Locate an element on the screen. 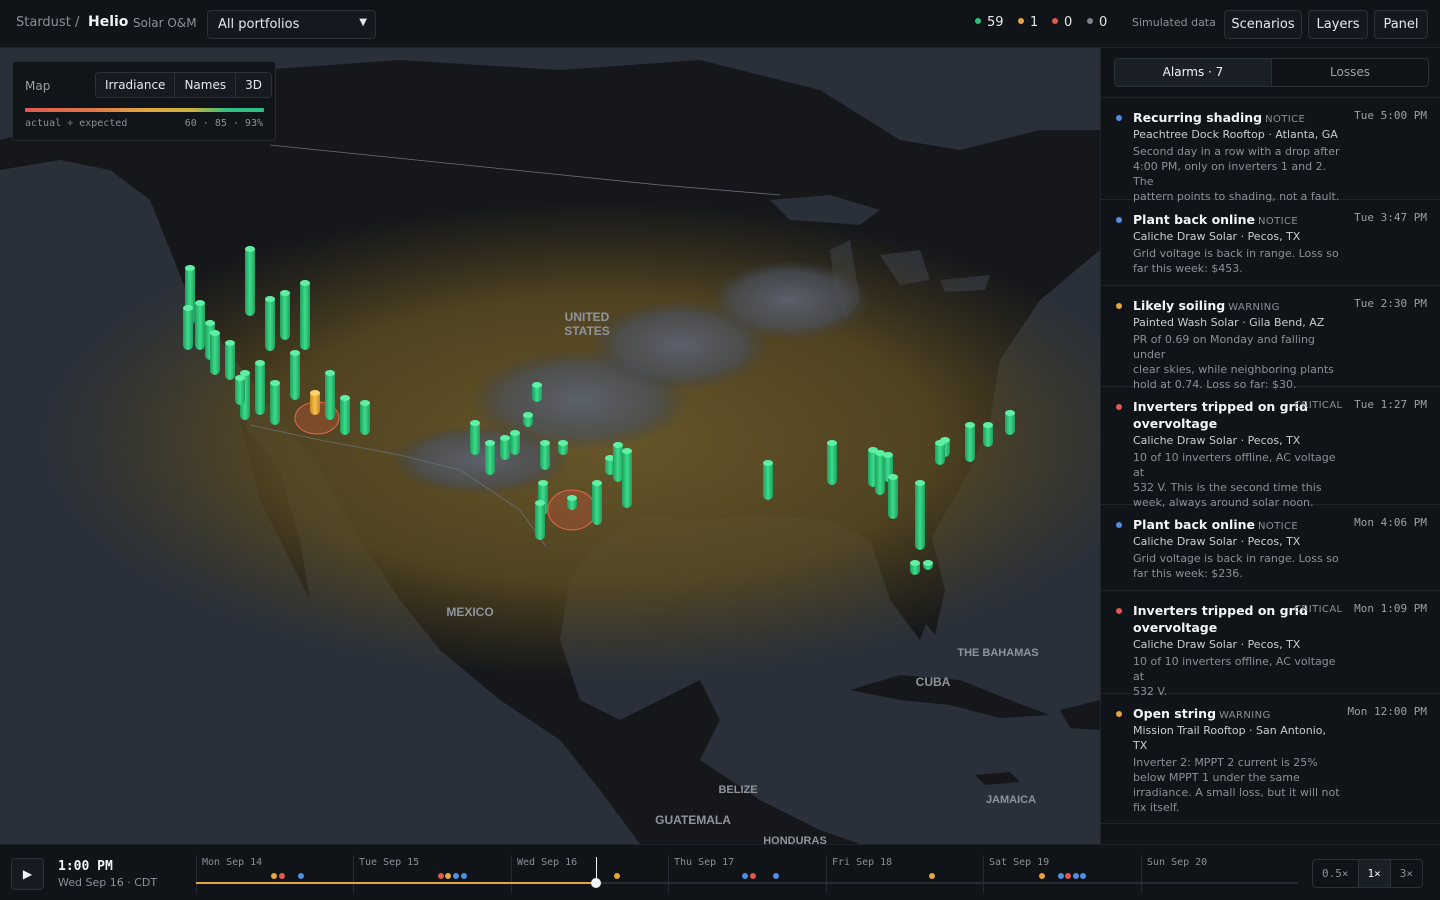  play-button: ▶ is located at coordinates (27, 874).